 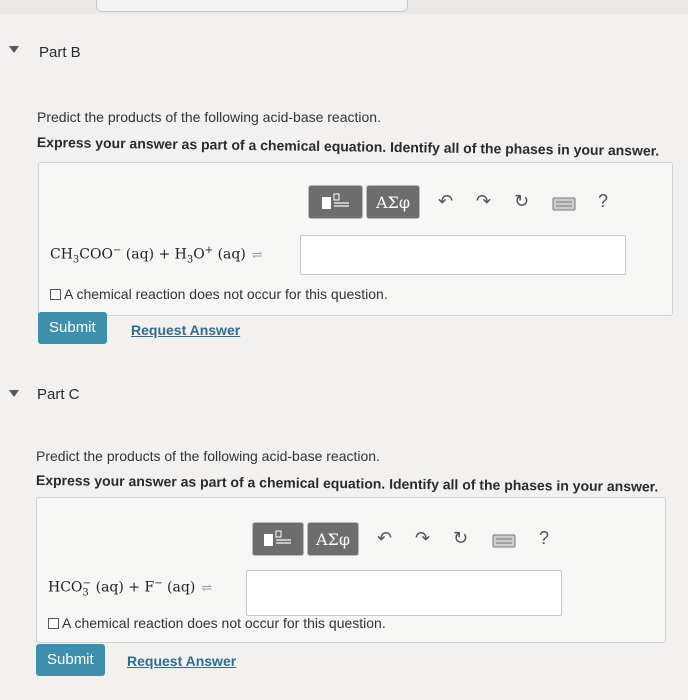 I want to click on part-c-request-answer-link: Request Answer, so click(x=181, y=661).